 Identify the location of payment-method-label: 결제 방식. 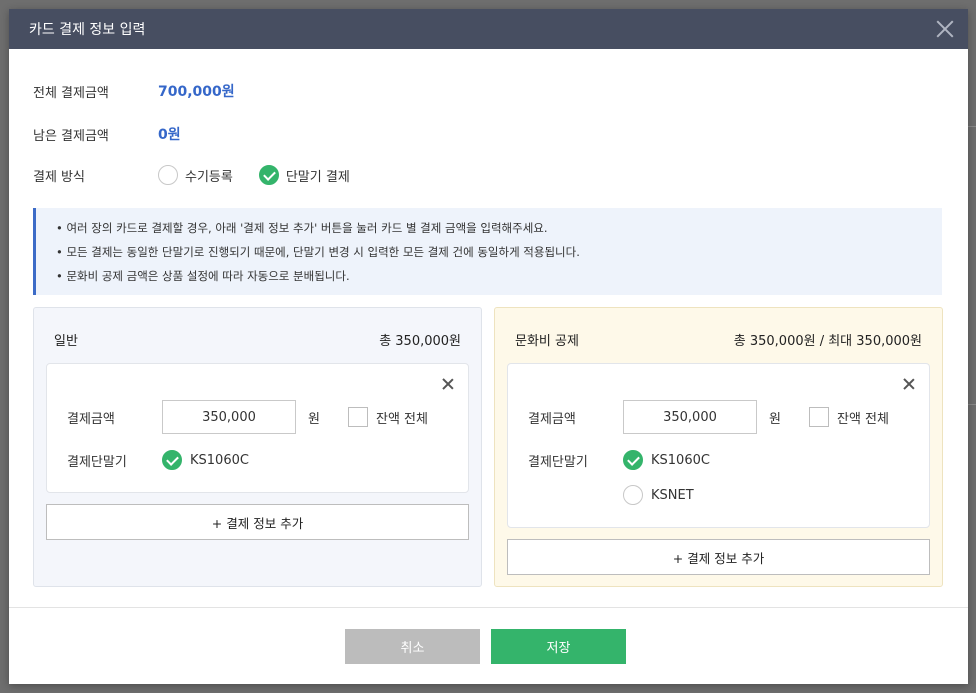
(59, 177).